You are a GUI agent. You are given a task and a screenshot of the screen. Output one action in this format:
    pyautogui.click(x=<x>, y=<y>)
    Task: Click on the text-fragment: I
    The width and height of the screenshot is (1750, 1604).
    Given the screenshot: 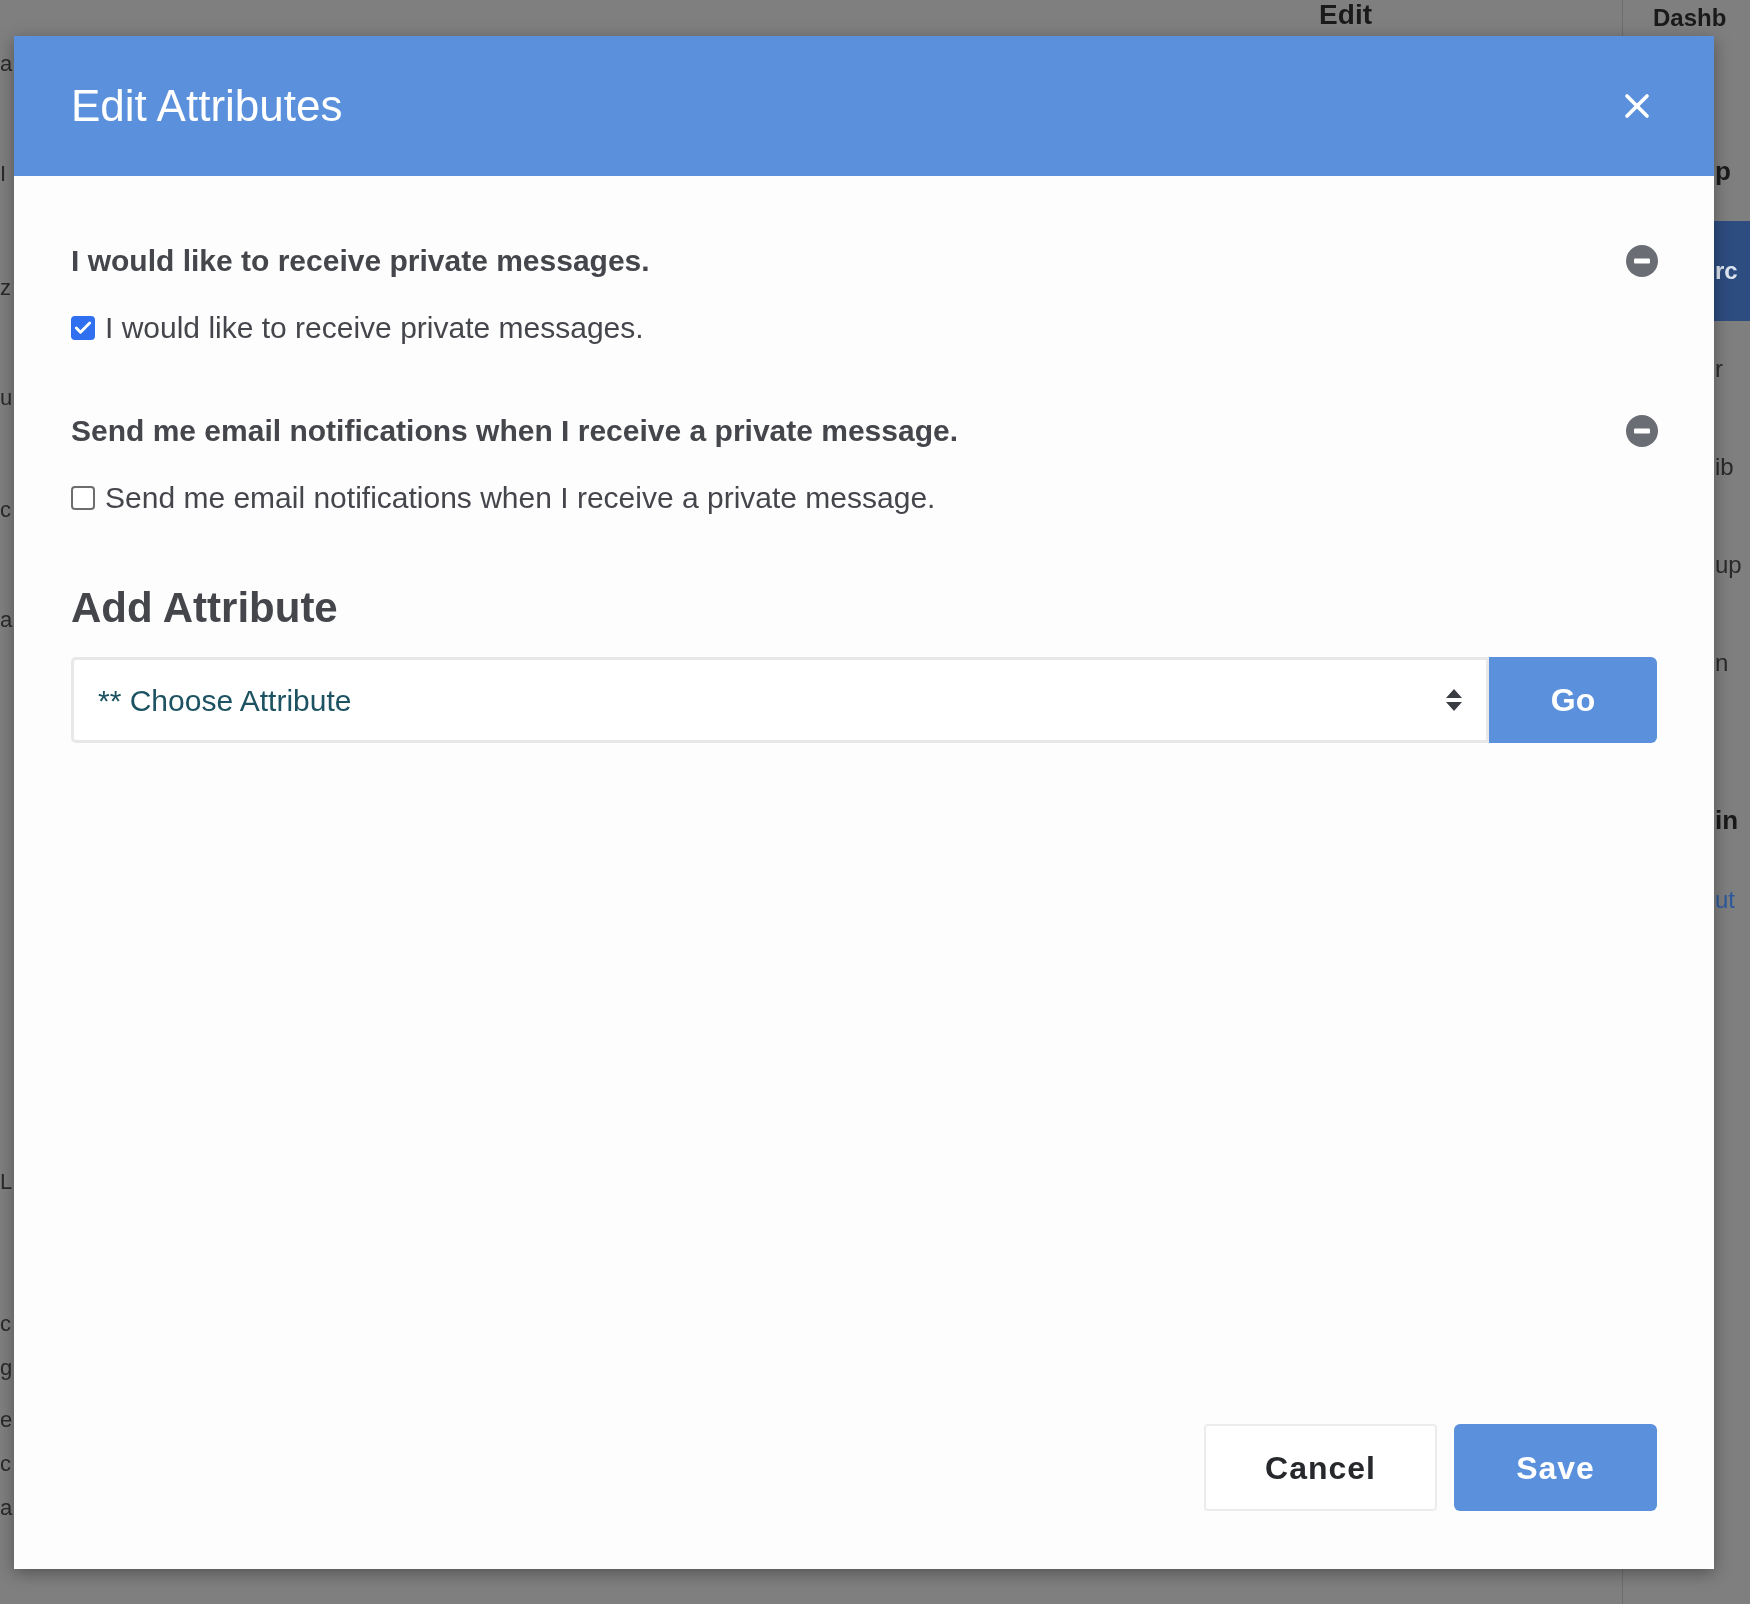 What is the action you would take?
    pyautogui.click(x=3, y=173)
    